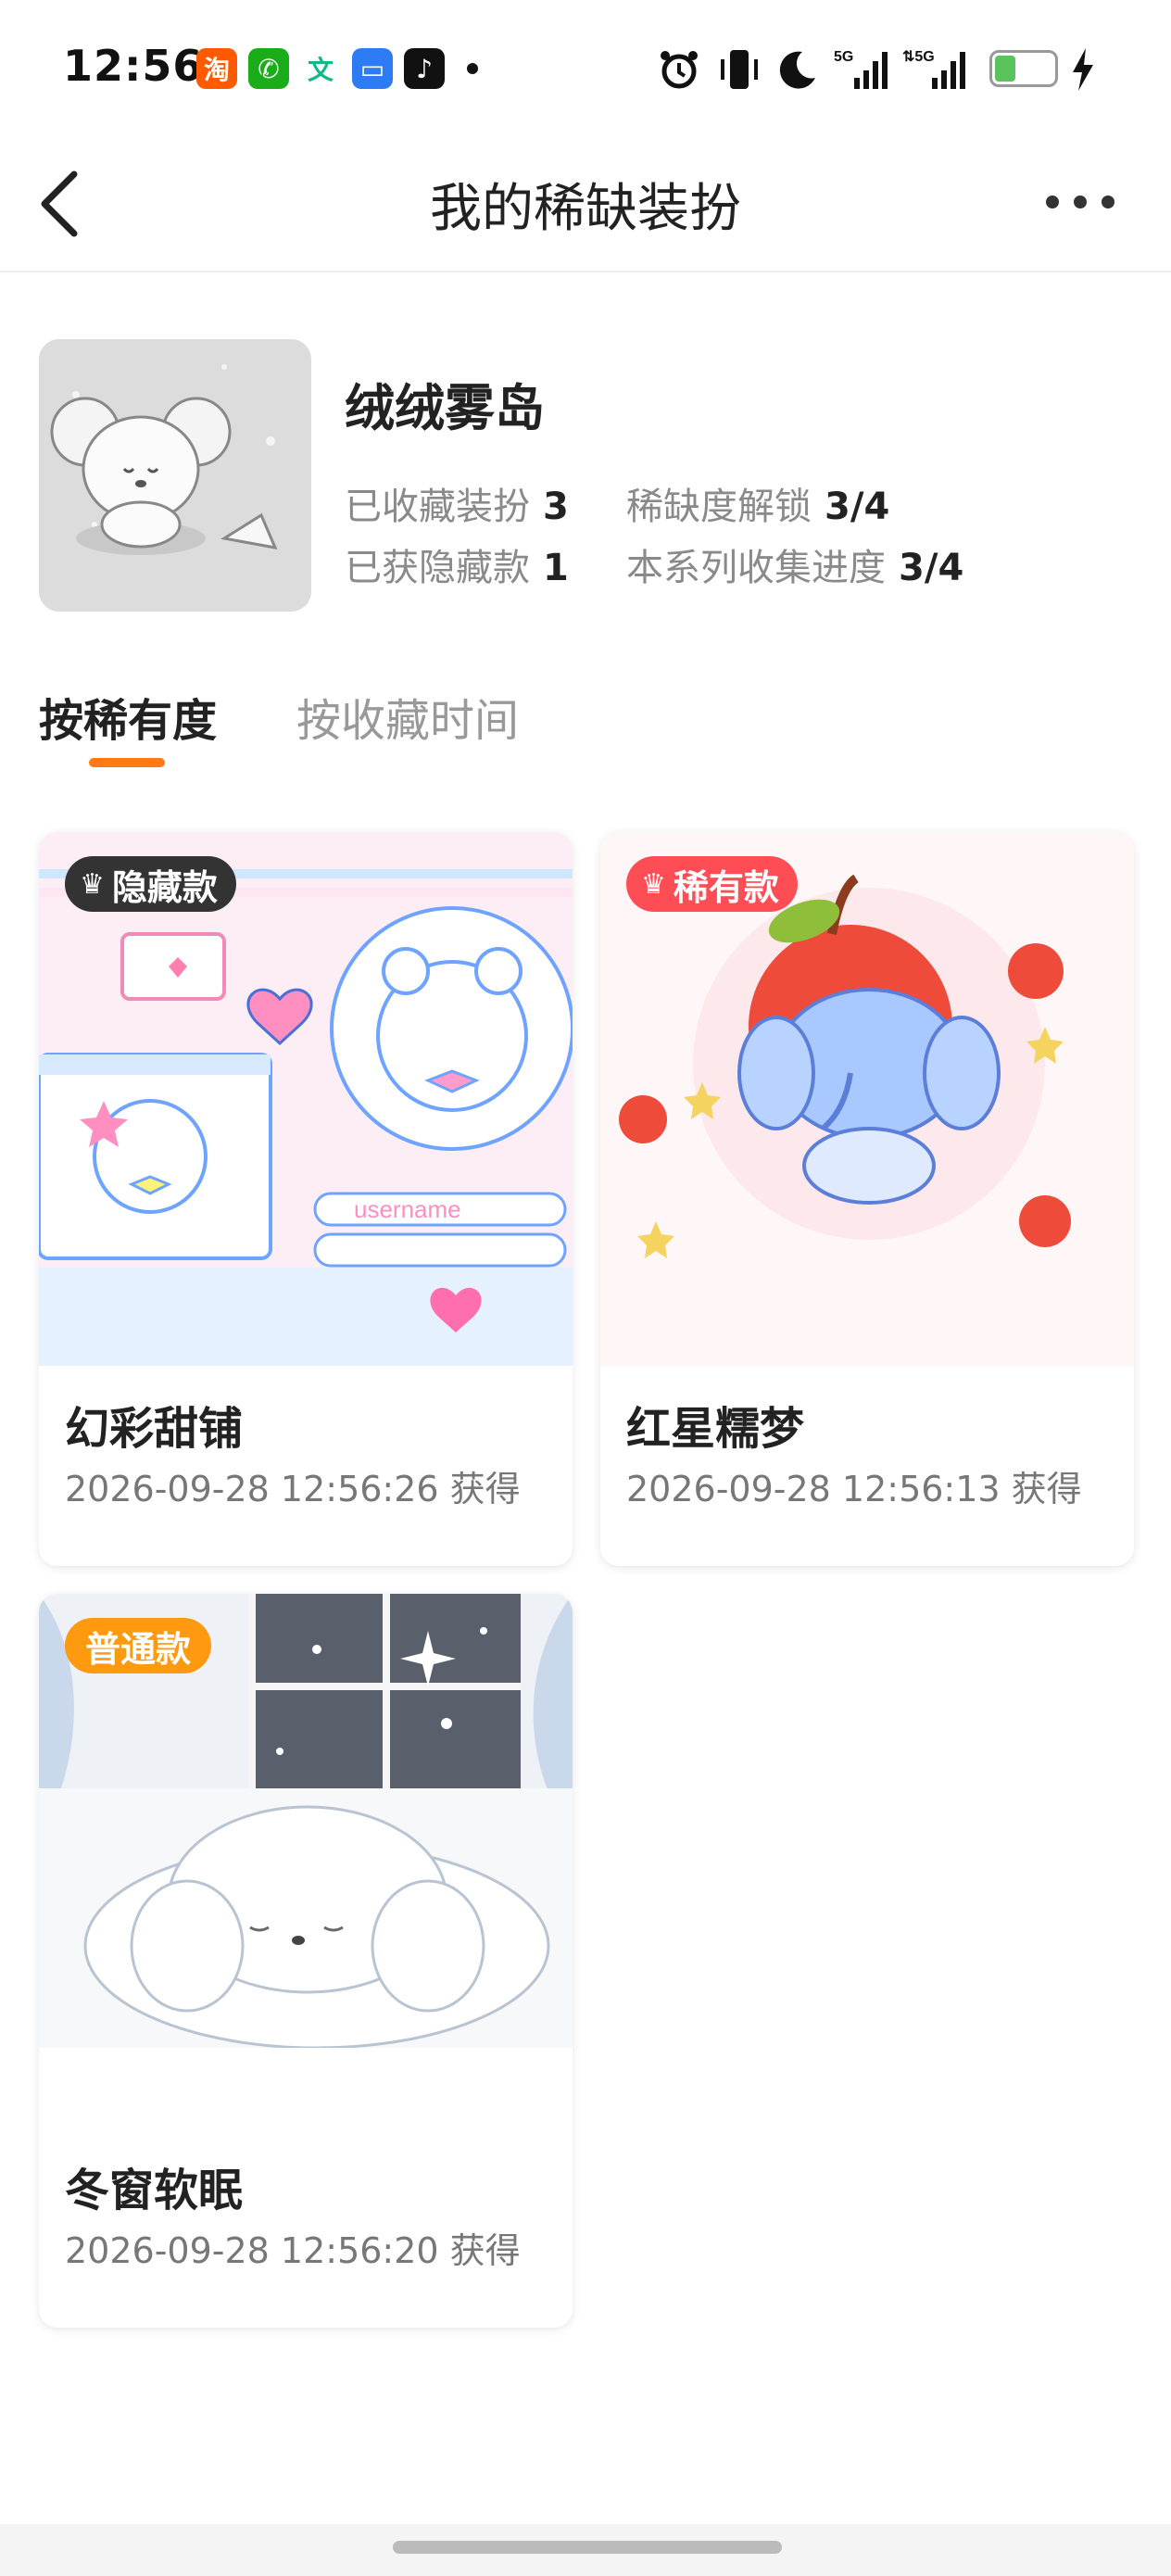 The width and height of the screenshot is (1171, 2576). I want to click on signal-5g-icon-2: ⇅5G, so click(934, 69).